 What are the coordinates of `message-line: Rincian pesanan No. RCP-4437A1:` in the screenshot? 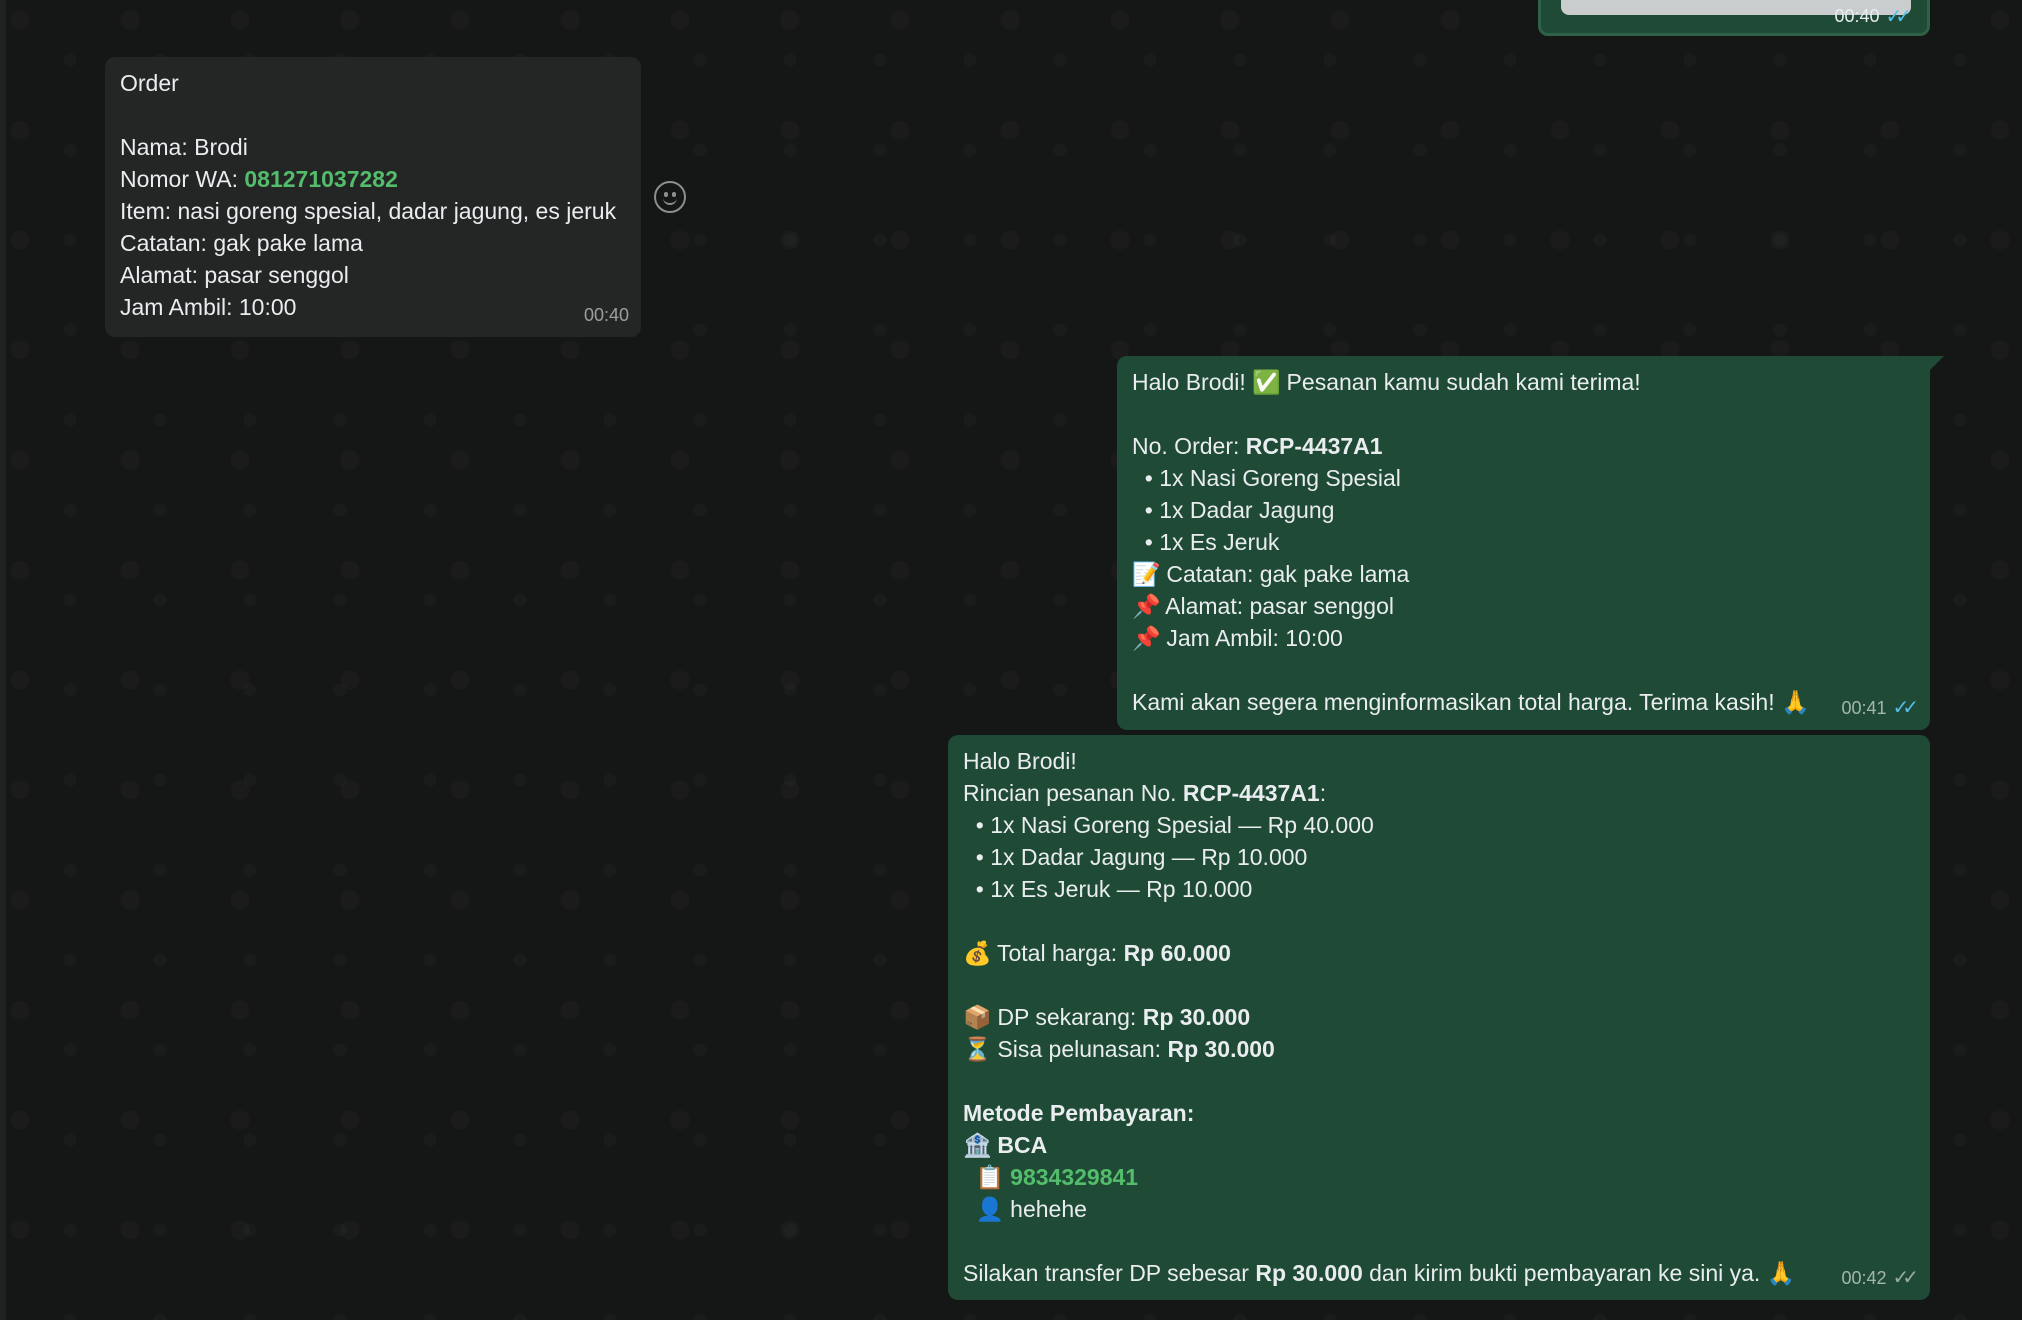 It's located at (1145, 793).